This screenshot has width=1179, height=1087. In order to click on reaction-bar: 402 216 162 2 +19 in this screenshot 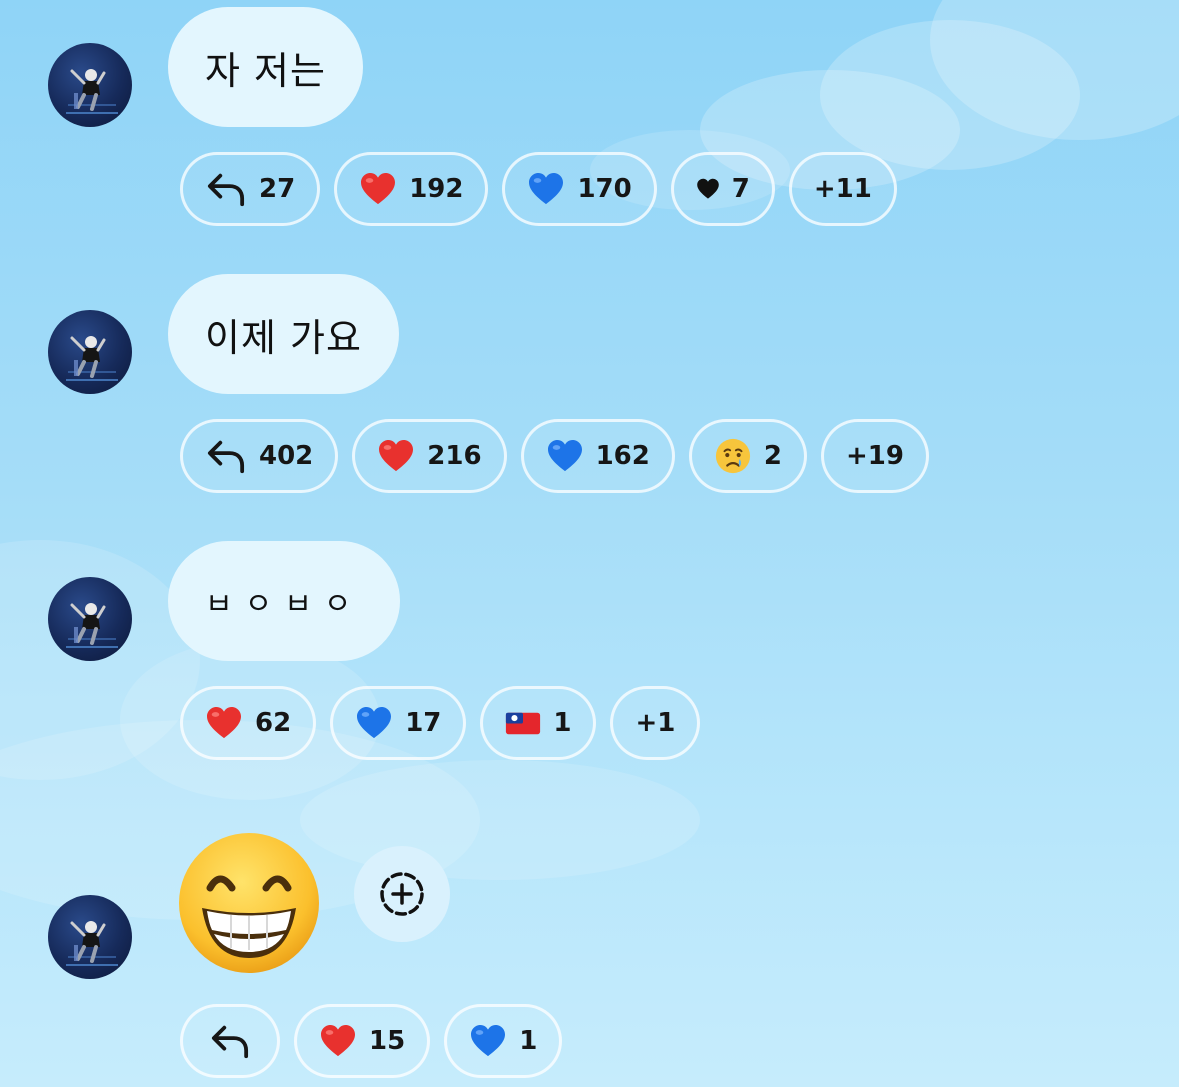, I will do `click(554, 456)`.